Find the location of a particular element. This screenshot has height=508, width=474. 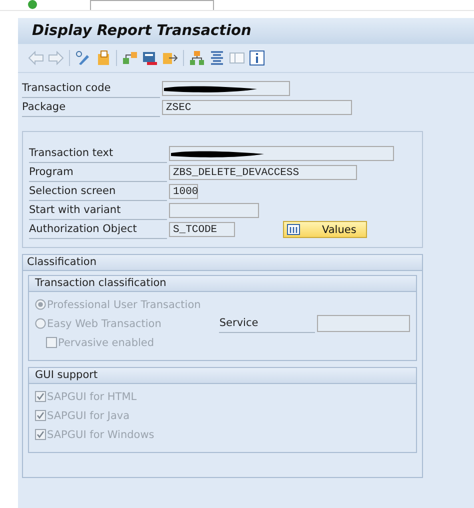

field-label: Start with variant is located at coordinates (98, 211).